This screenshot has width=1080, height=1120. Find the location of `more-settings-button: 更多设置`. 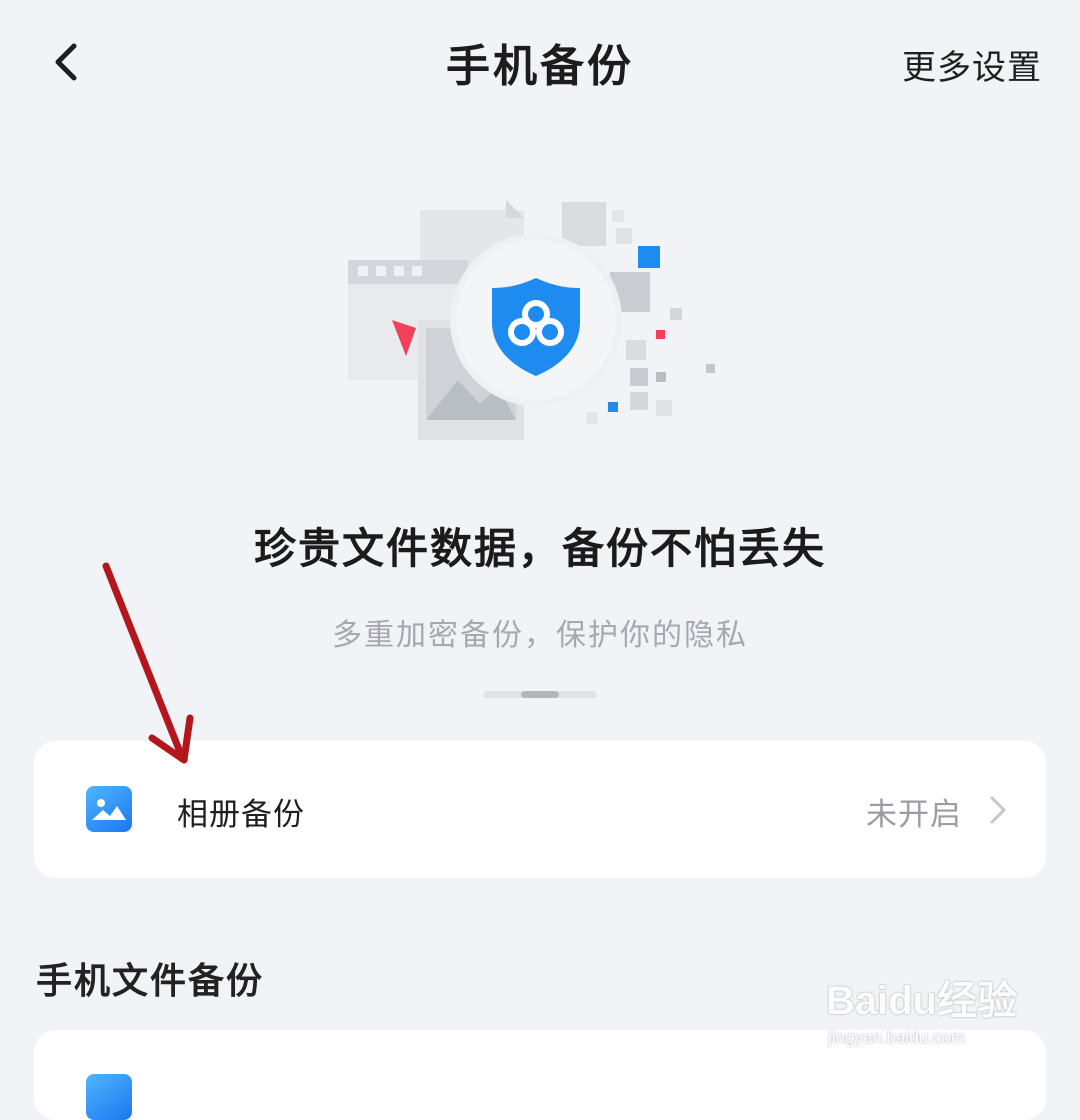

more-settings-button: 更多设置 is located at coordinates (972, 64).